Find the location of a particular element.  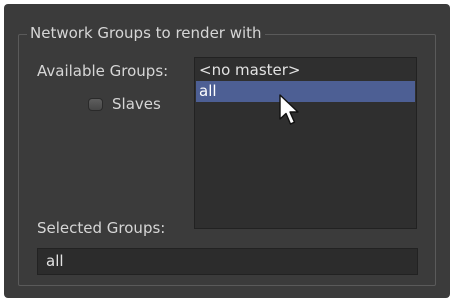

available-groups-label: Available Groups: is located at coordinates (103, 71).